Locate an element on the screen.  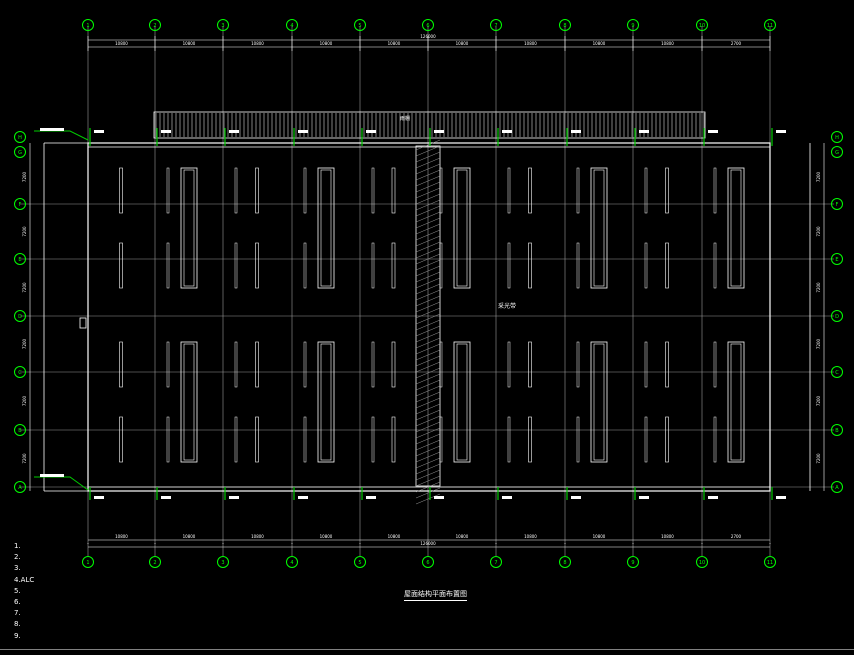
note-item: 3. is located at coordinates (17, 568).